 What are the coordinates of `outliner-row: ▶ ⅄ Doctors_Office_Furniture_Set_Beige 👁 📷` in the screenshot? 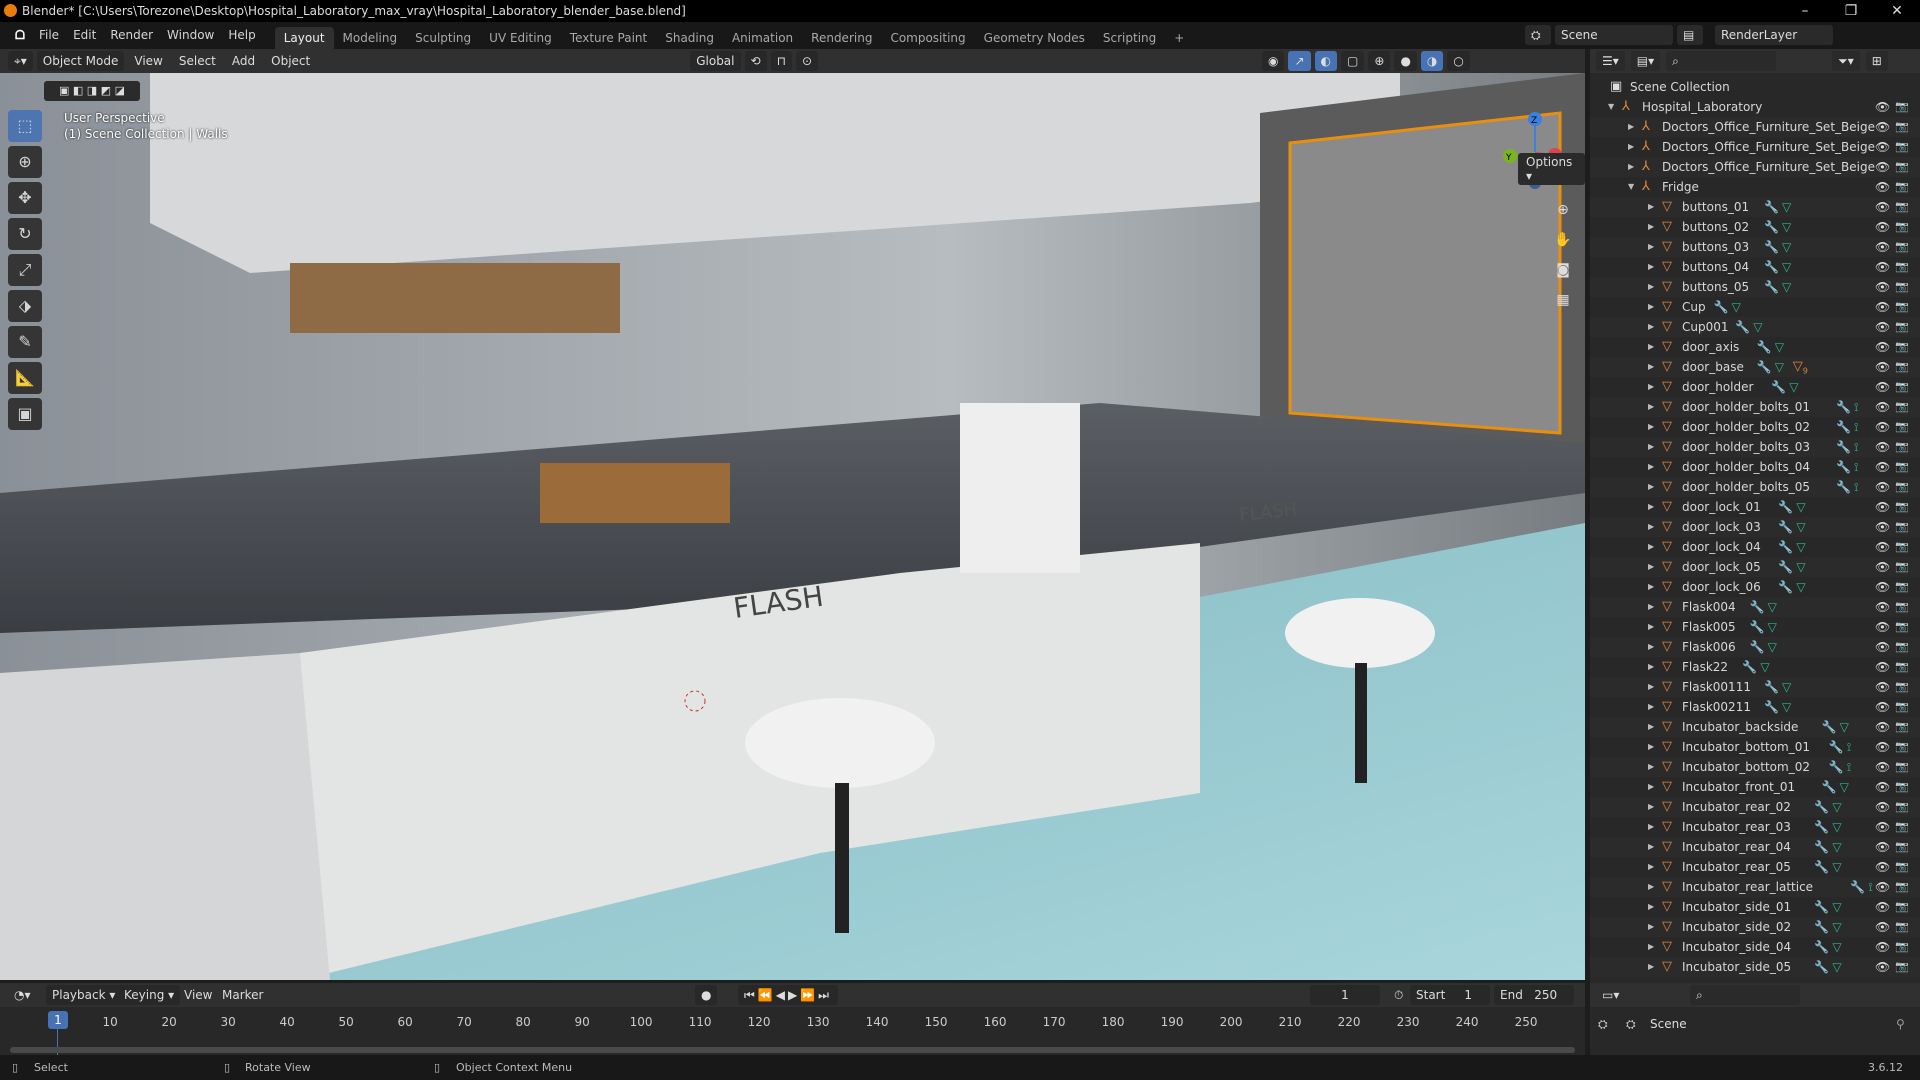 It's located at (1755, 147).